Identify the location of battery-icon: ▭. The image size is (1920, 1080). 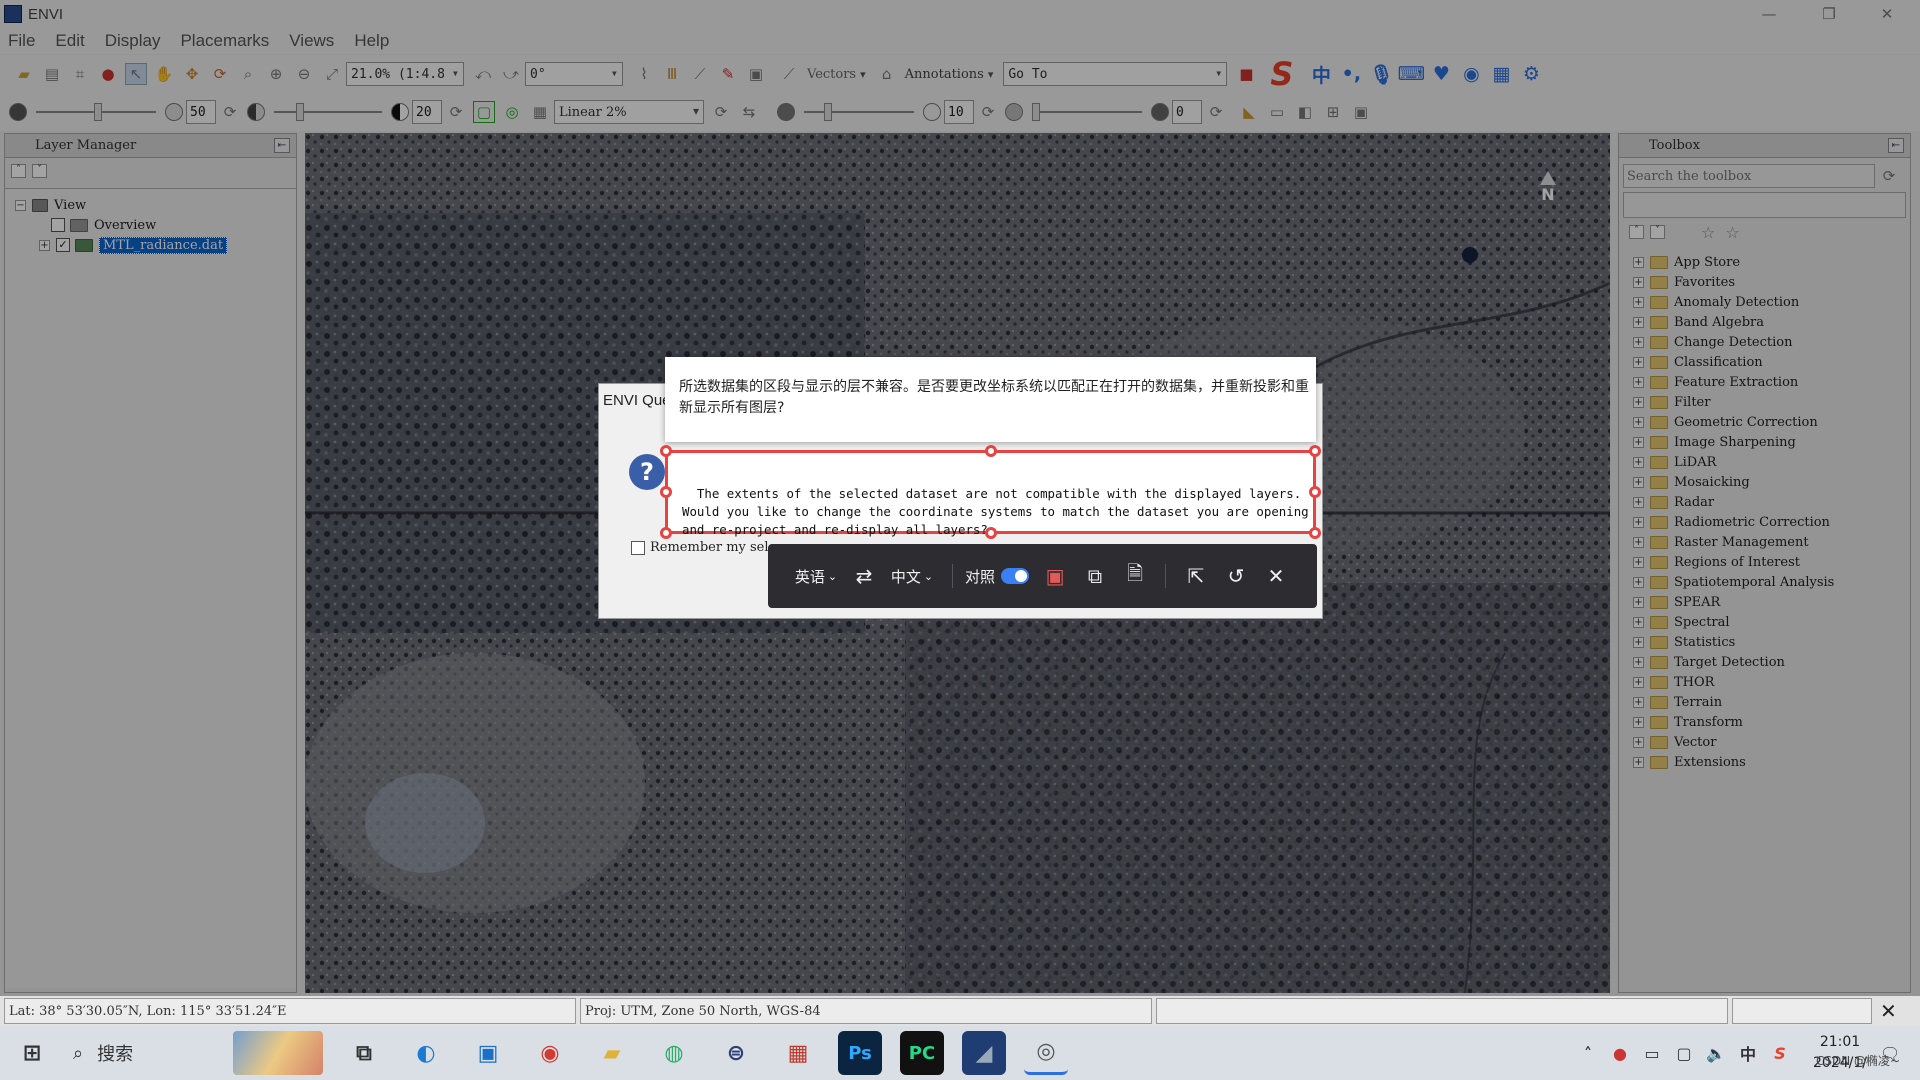
(1652, 1053).